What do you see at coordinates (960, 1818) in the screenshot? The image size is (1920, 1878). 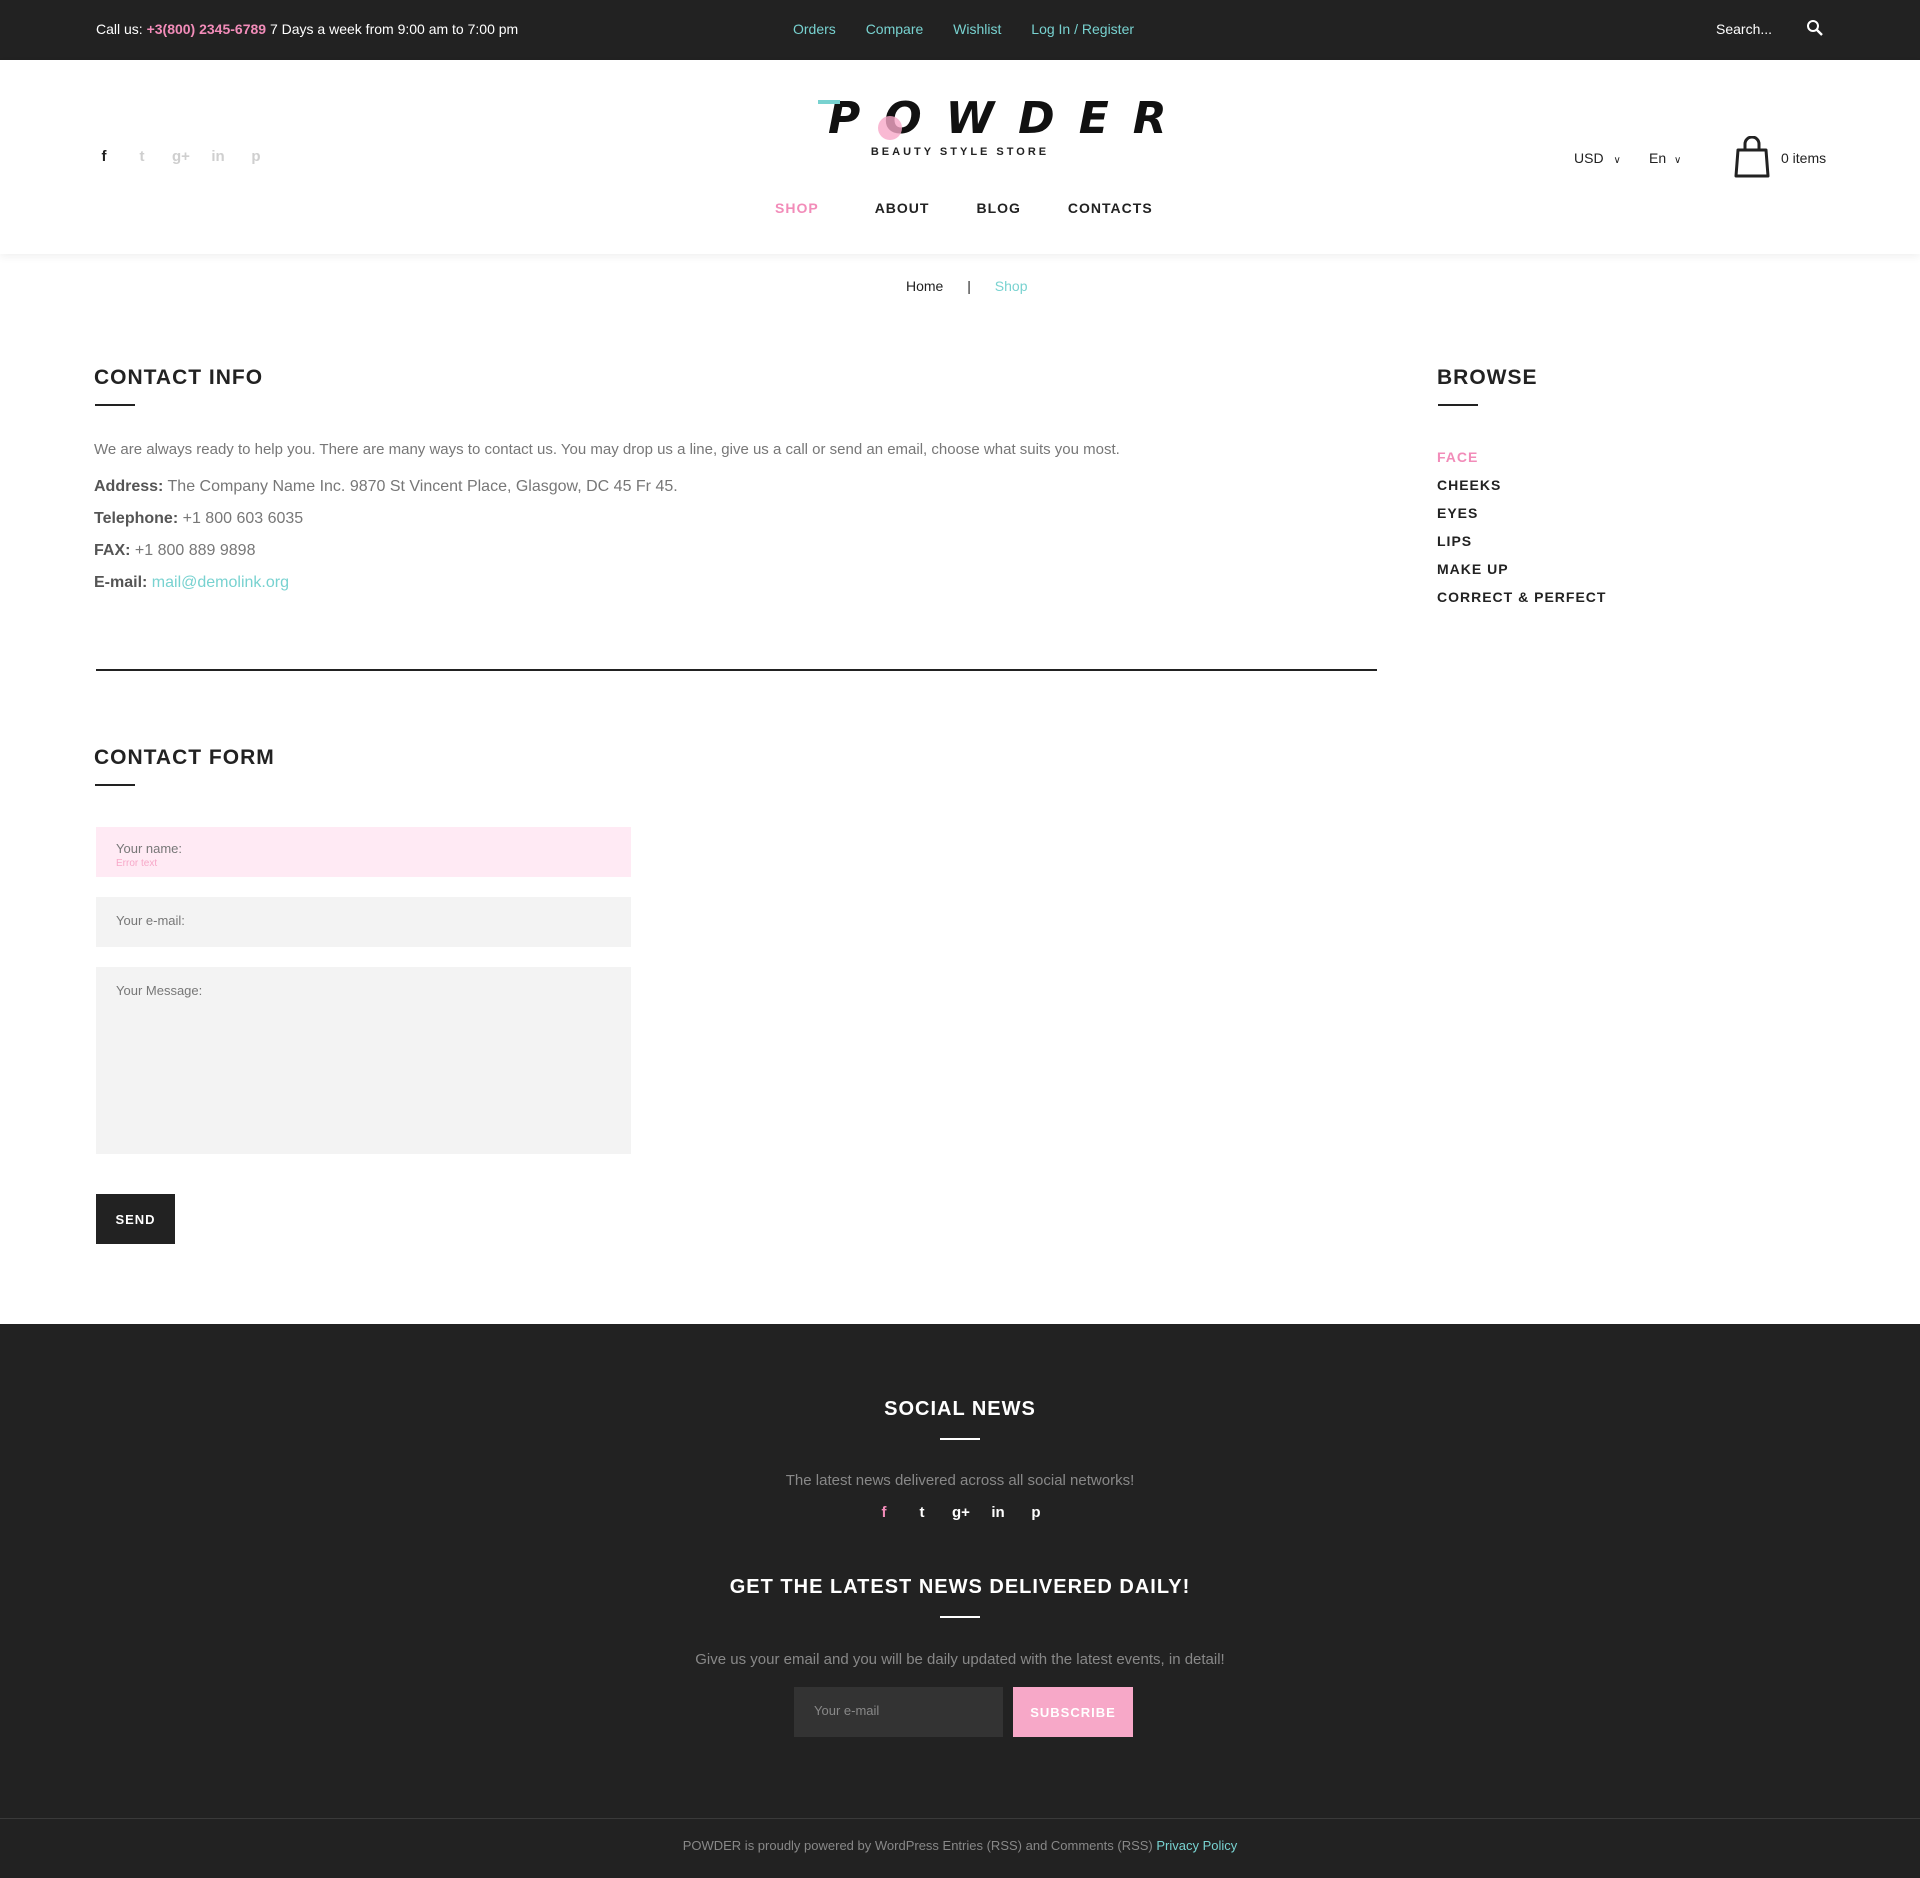 I see `footer-divider` at bounding box center [960, 1818].